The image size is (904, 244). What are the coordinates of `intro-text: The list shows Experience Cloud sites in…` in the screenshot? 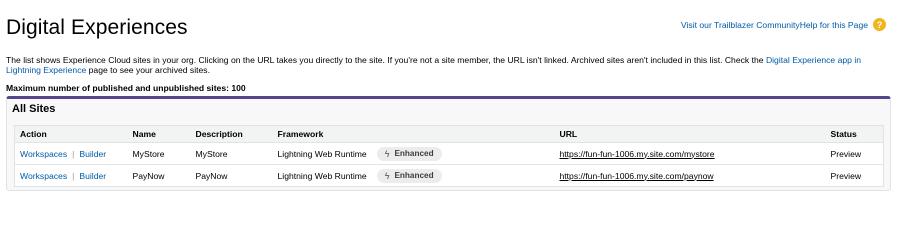 It's located at (446, 65).